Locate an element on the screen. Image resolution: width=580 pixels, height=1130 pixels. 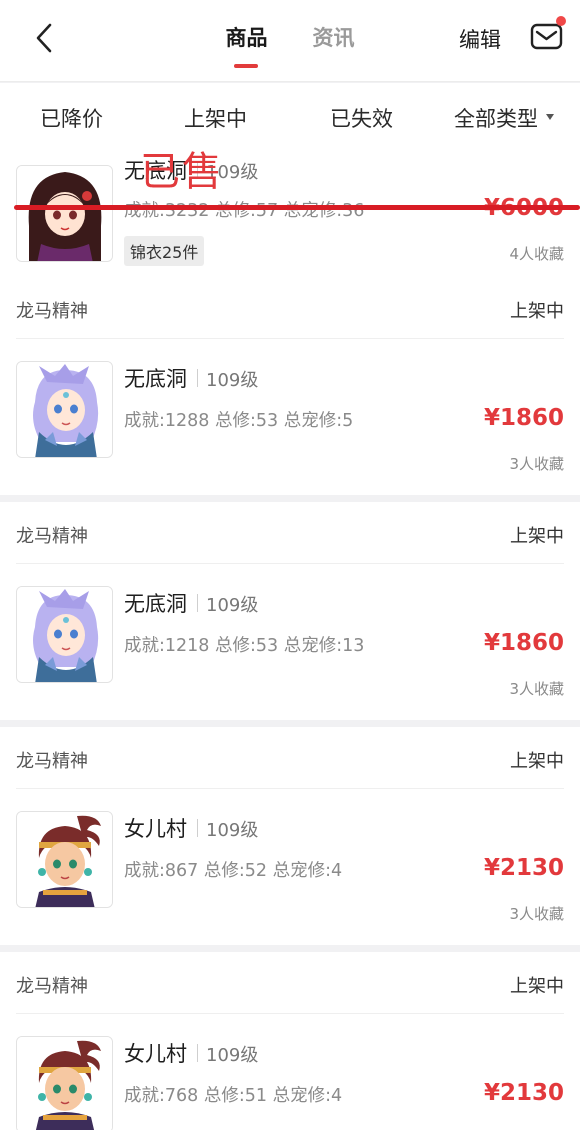
tab-news-label: 资讯 is located at coordinates (333, 38).